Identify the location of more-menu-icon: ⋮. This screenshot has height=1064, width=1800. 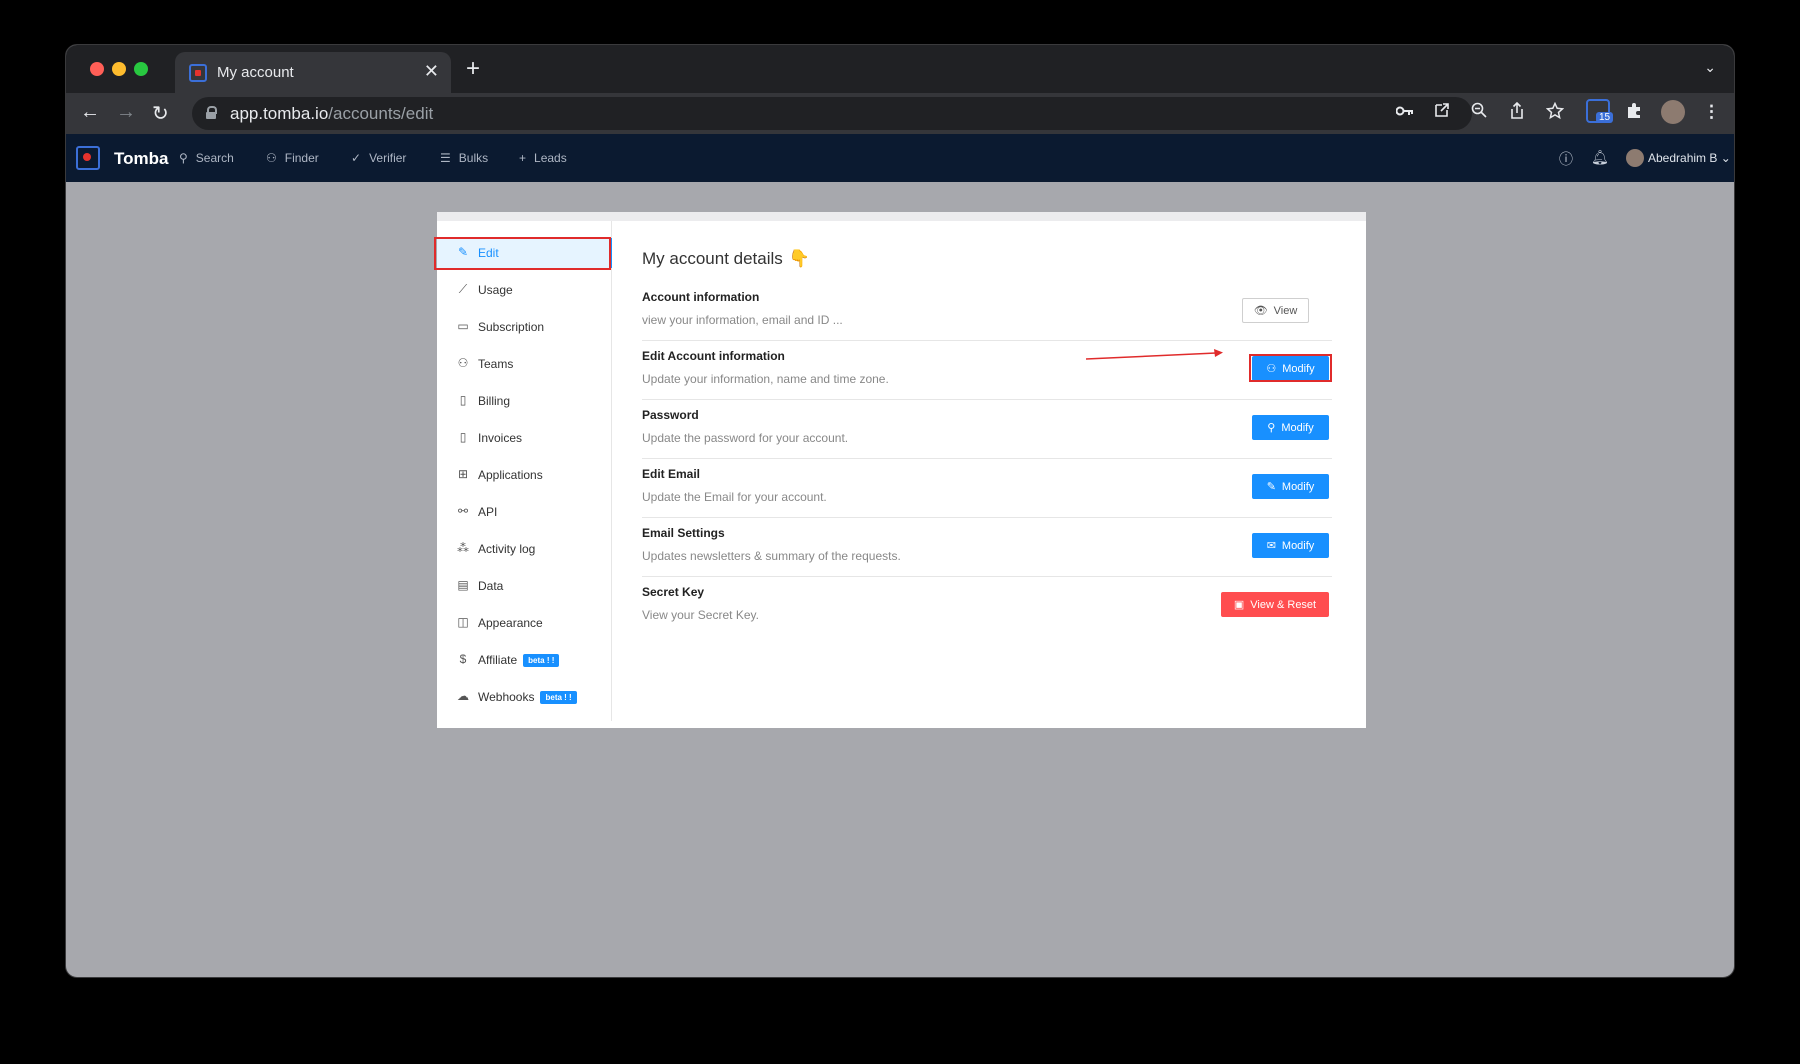
(1711, 112).